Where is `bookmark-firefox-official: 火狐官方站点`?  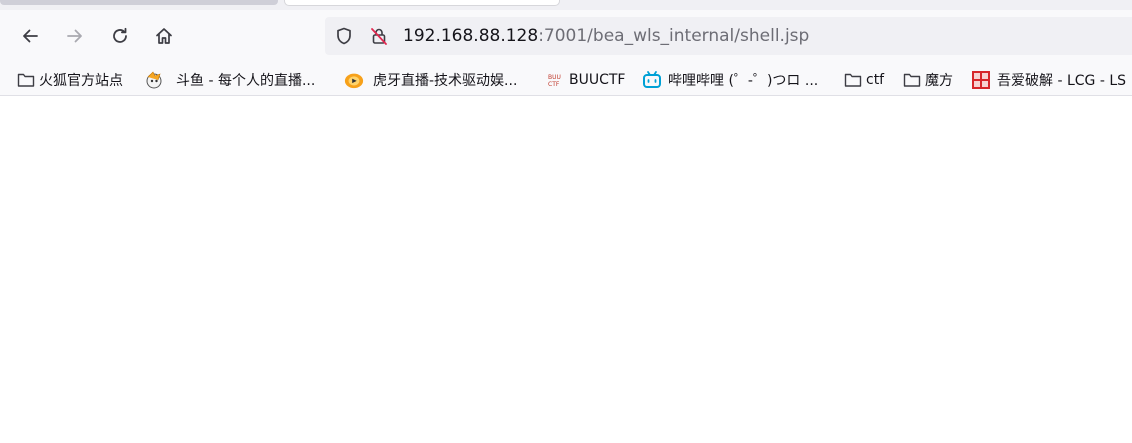
bookmark-firefox-official: 火狐官方站点 is located at coordinates (69, 80).